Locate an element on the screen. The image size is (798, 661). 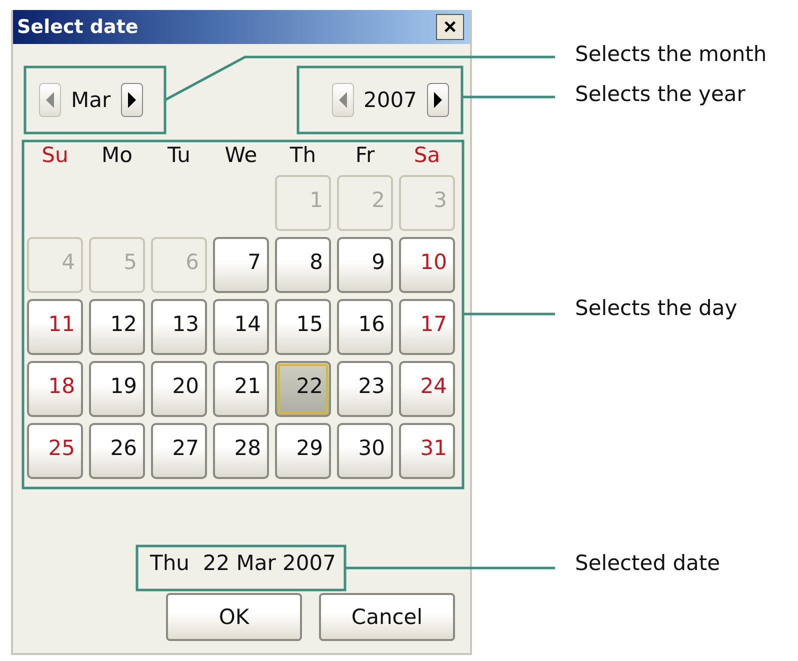
weekday-label: Fr is located at coordinates (365, 155).